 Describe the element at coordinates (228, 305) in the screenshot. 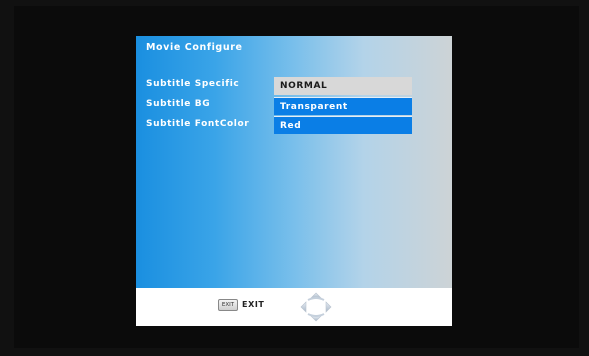

I see `exit-key-icon: EXIT` at that location.